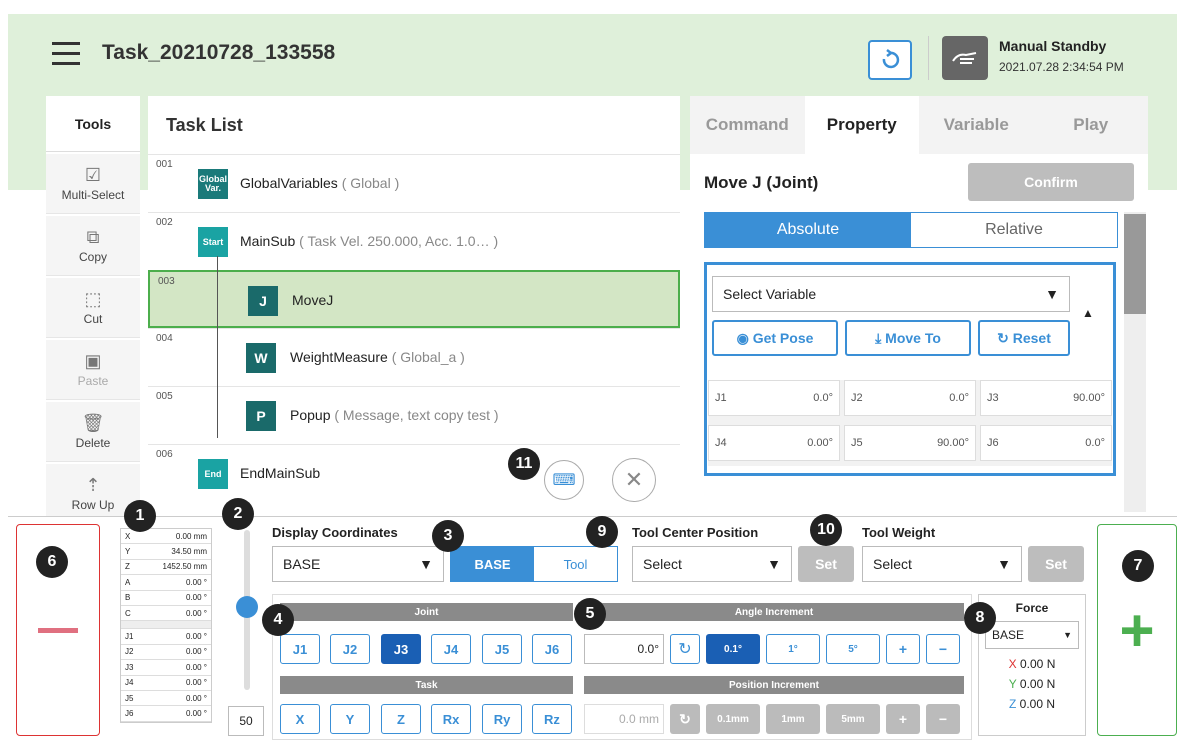  What do you see at coordinates (426, 612) in the screenshot?
I see `joint-bar: Joint` at bounding box center [426, 612].